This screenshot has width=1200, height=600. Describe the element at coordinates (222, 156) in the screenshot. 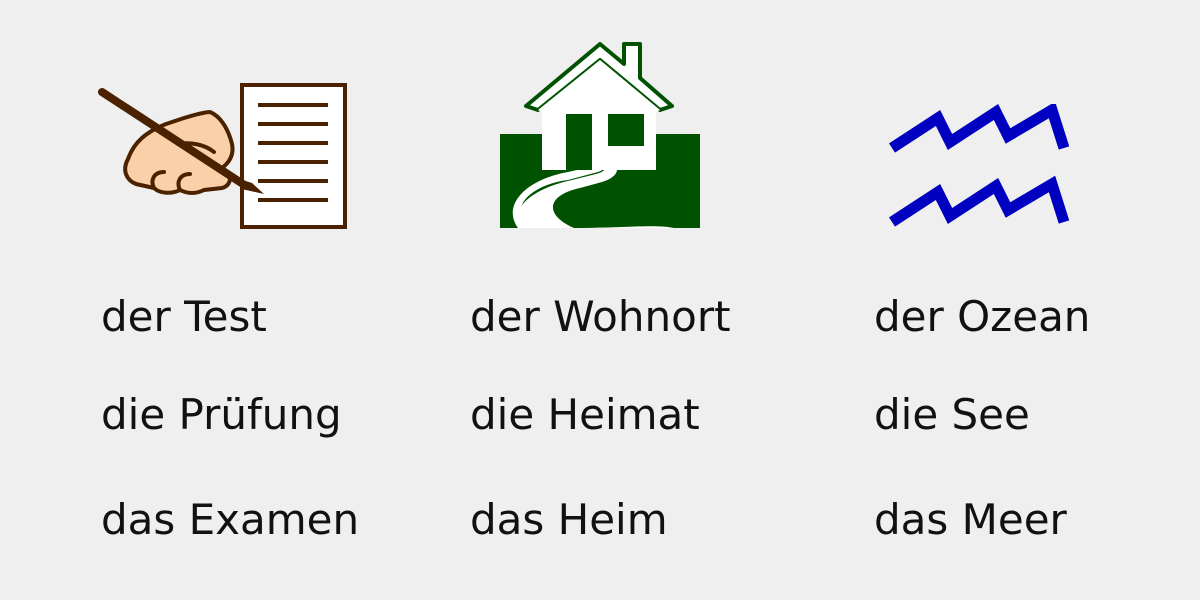

I see `writing-hand-icon` at that location.